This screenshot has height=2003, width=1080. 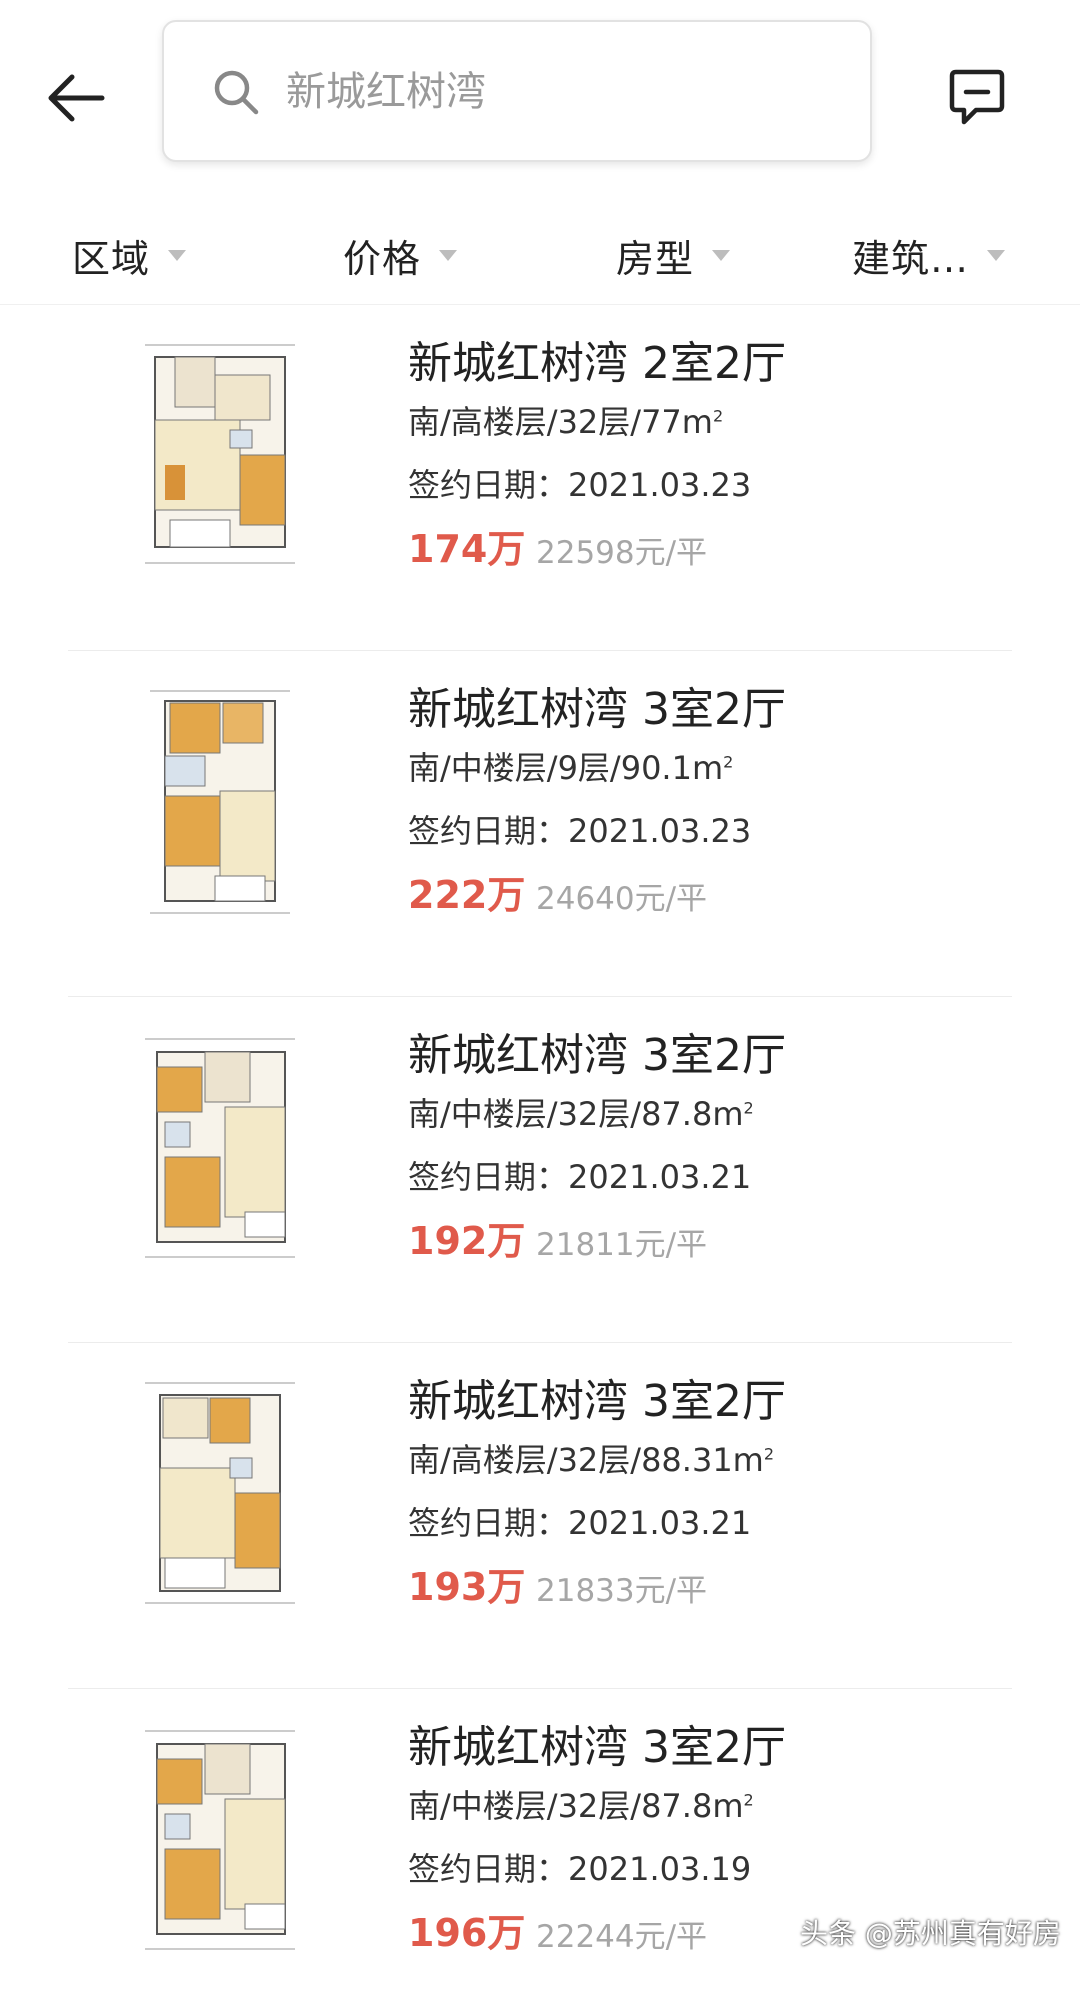 What do you see at coordinates (580, 1869) in the screenshot?
I see `listing-date: 签约日期：2021.03.19` at bounding box center [580, 1869].